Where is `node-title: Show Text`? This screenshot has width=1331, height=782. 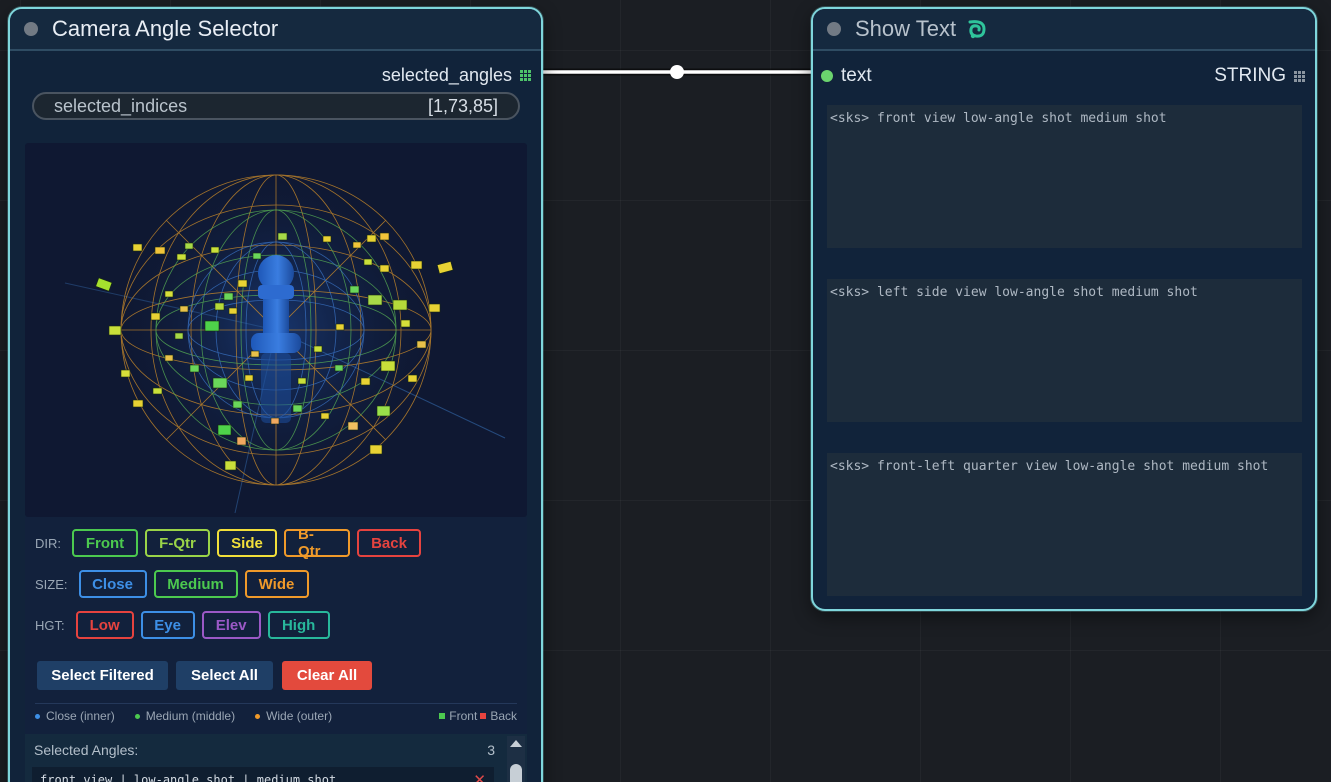
node-title: Show Text is located at coordinates (906, 28).